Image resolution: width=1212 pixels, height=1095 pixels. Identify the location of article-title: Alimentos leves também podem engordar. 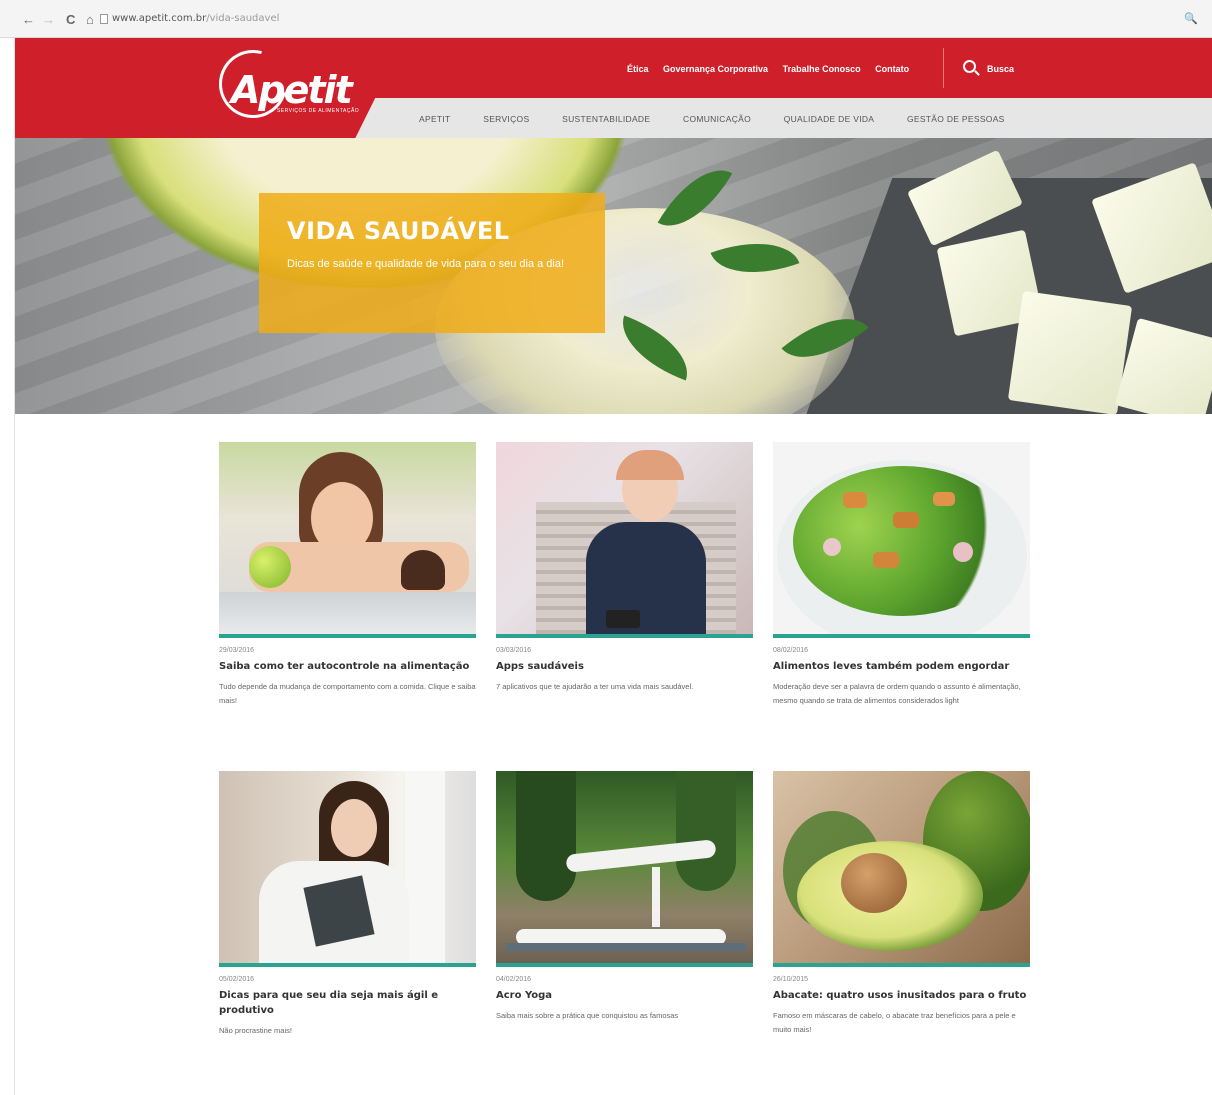
(901, 666).